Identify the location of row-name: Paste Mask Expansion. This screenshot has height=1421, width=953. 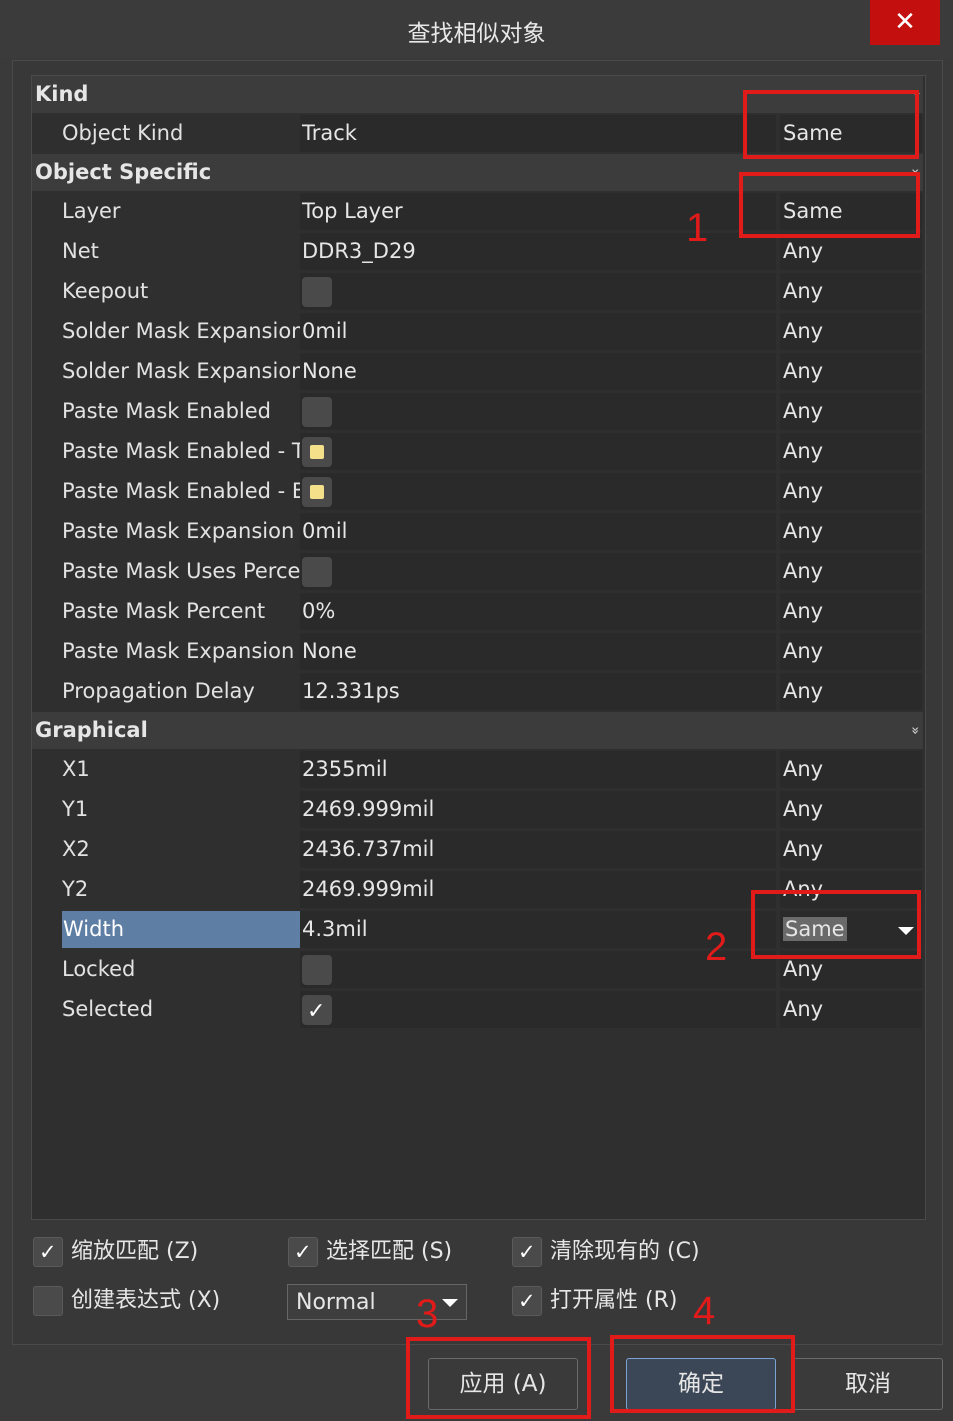
(178, 531).